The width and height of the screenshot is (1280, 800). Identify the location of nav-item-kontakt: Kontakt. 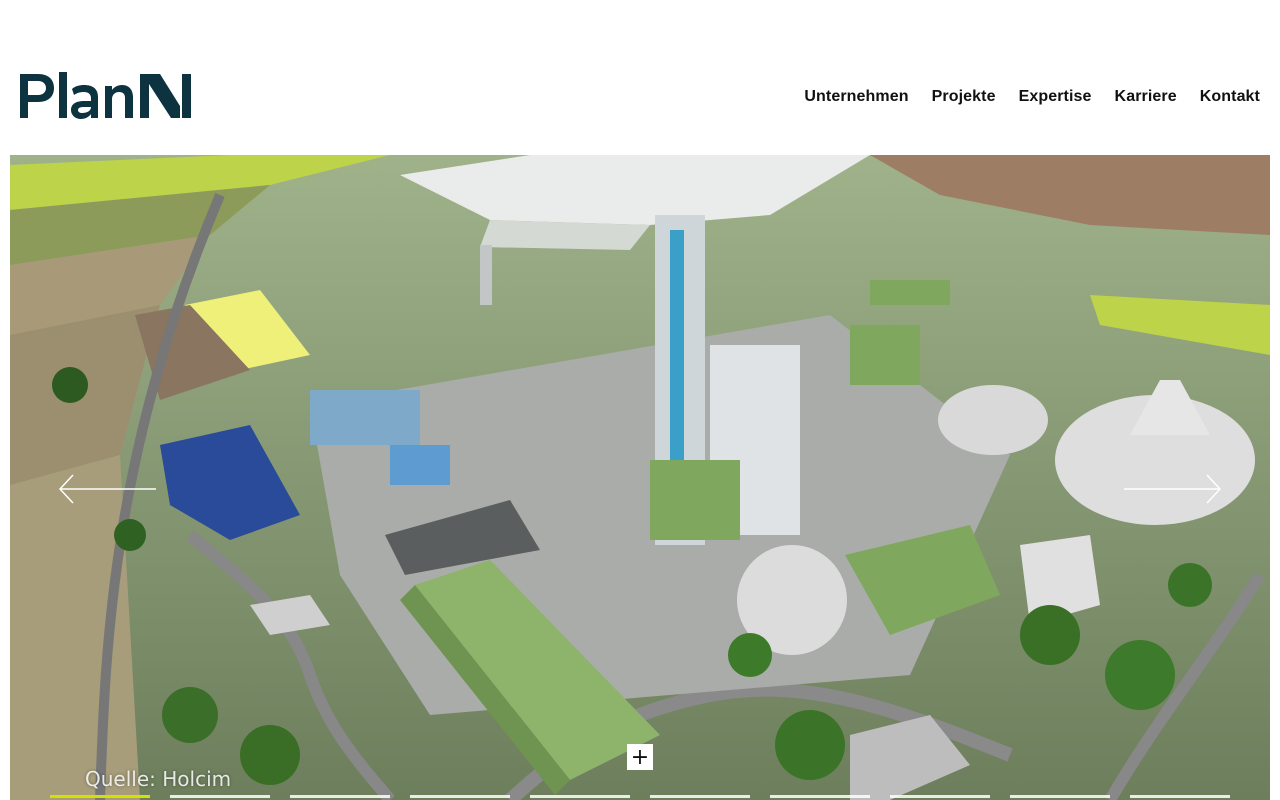
(1230, 97).